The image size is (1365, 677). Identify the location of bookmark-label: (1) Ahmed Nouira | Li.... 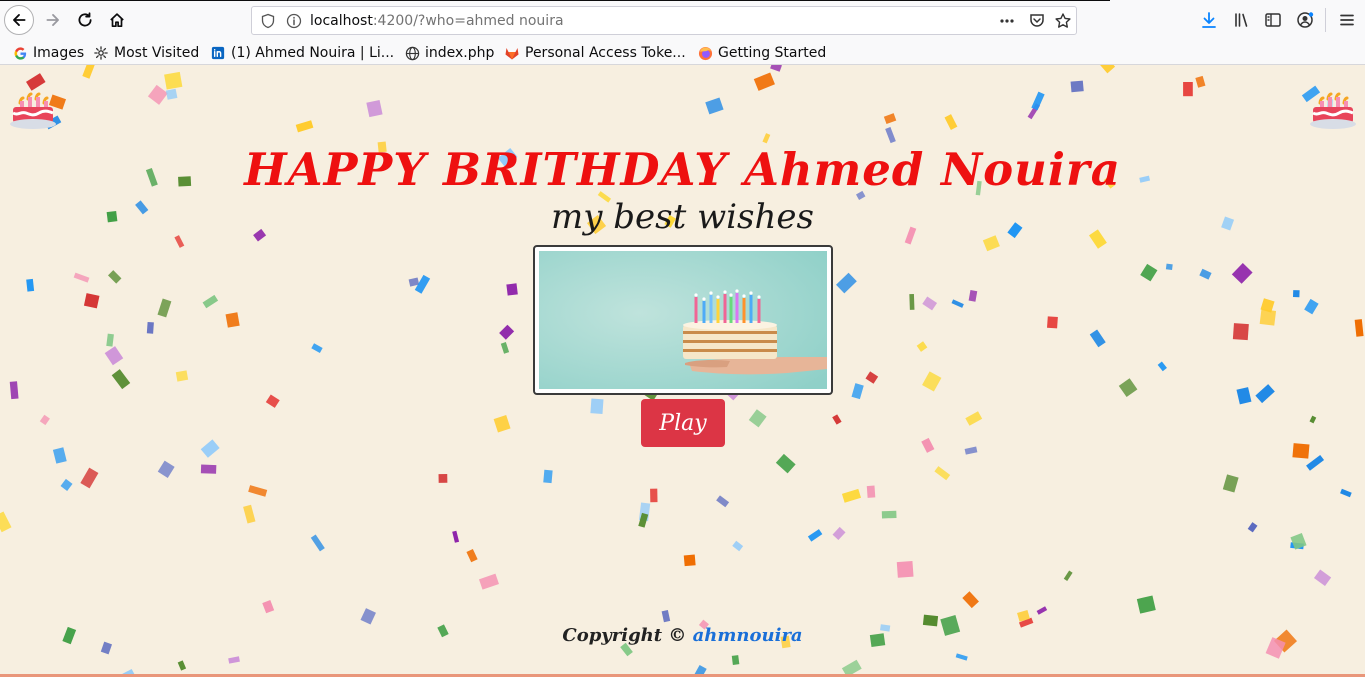
(313, 53).